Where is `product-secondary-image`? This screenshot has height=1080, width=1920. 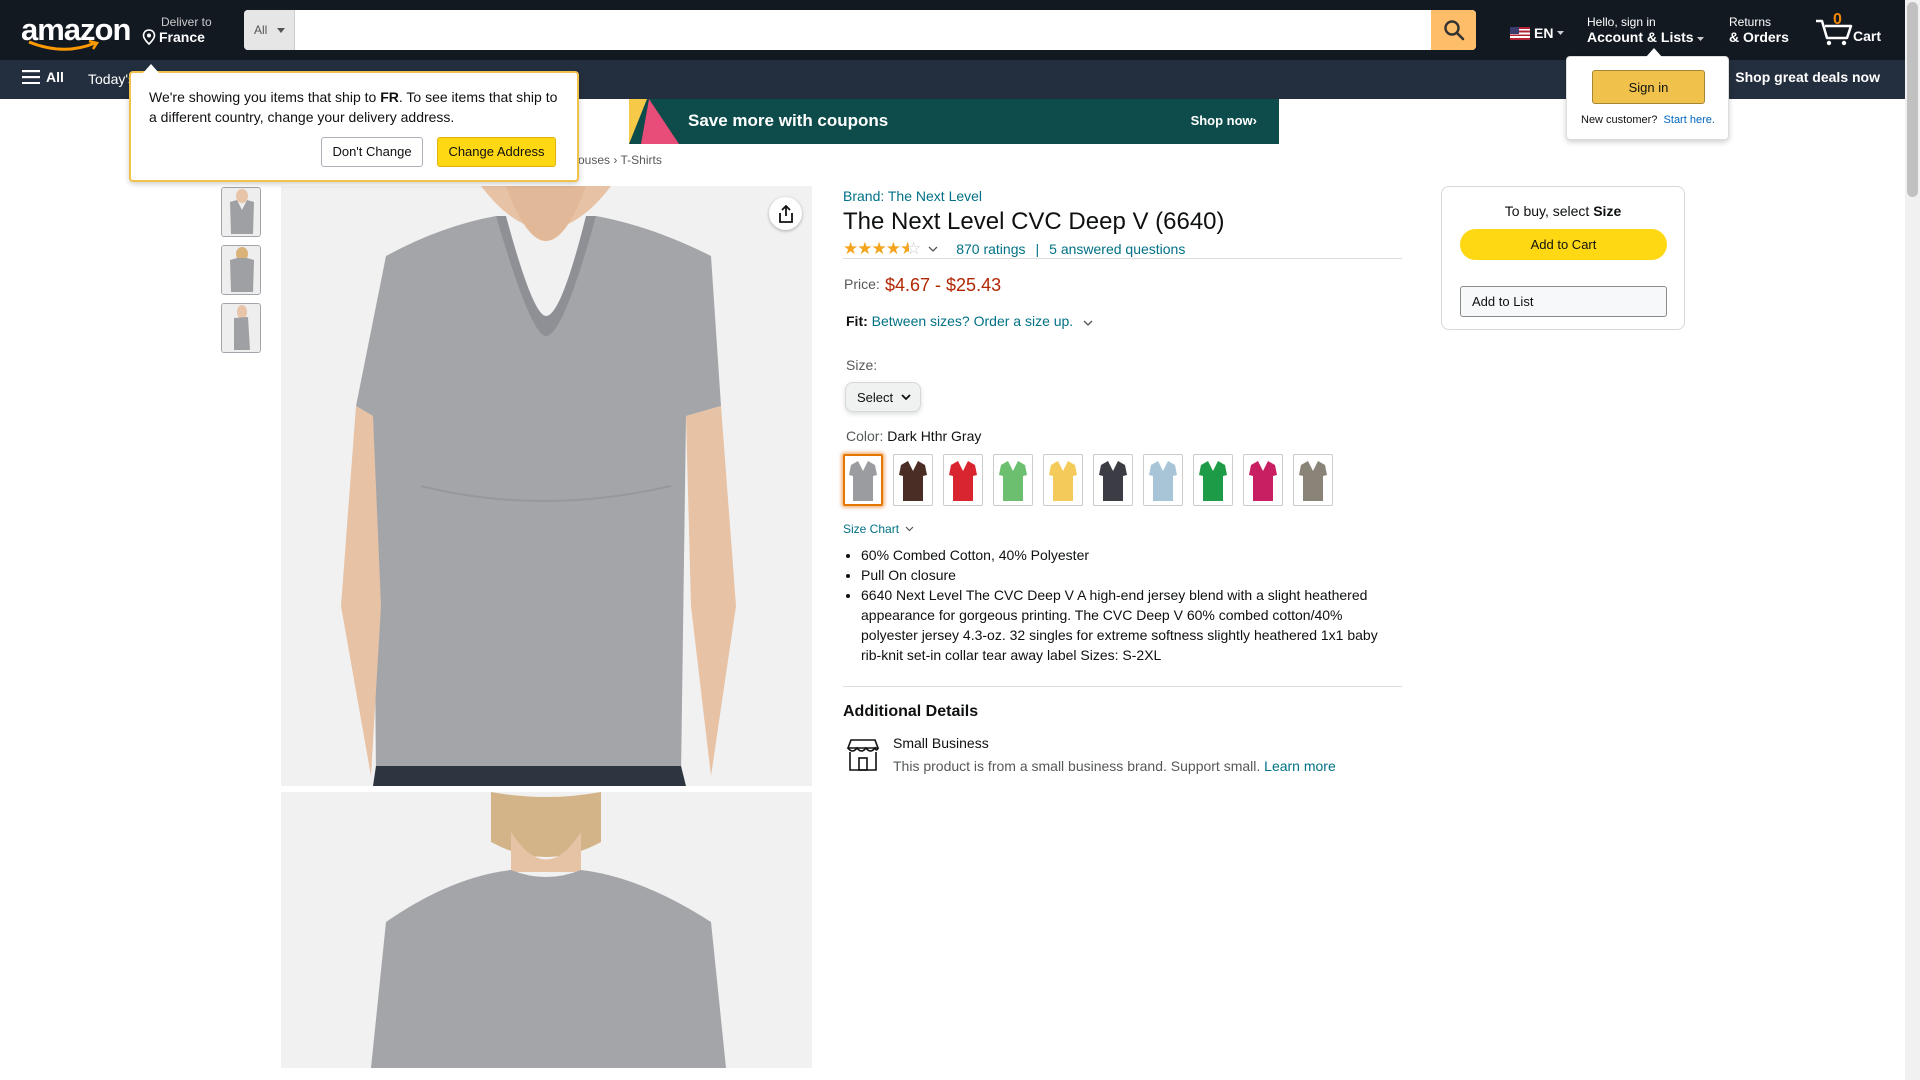
product-secondary-image is located at coordinates (546, 930).